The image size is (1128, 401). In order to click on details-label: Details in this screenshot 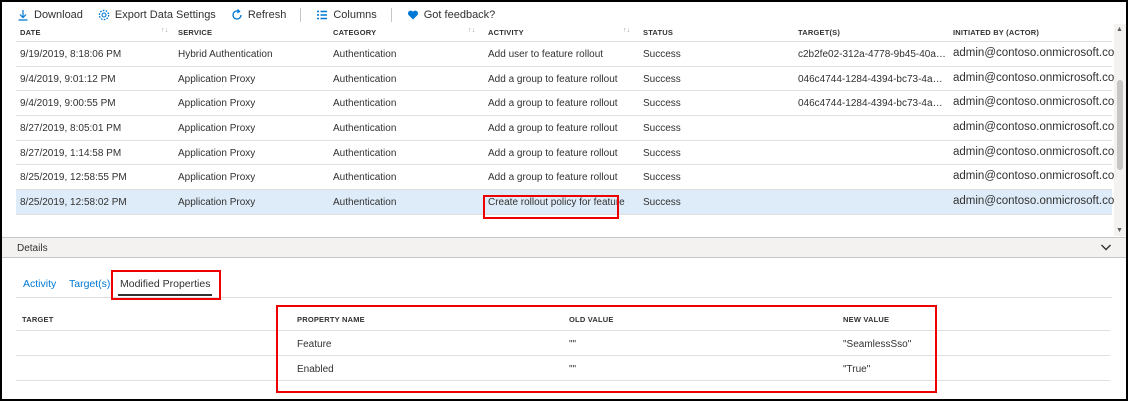, I will do `click(32, 248)`.